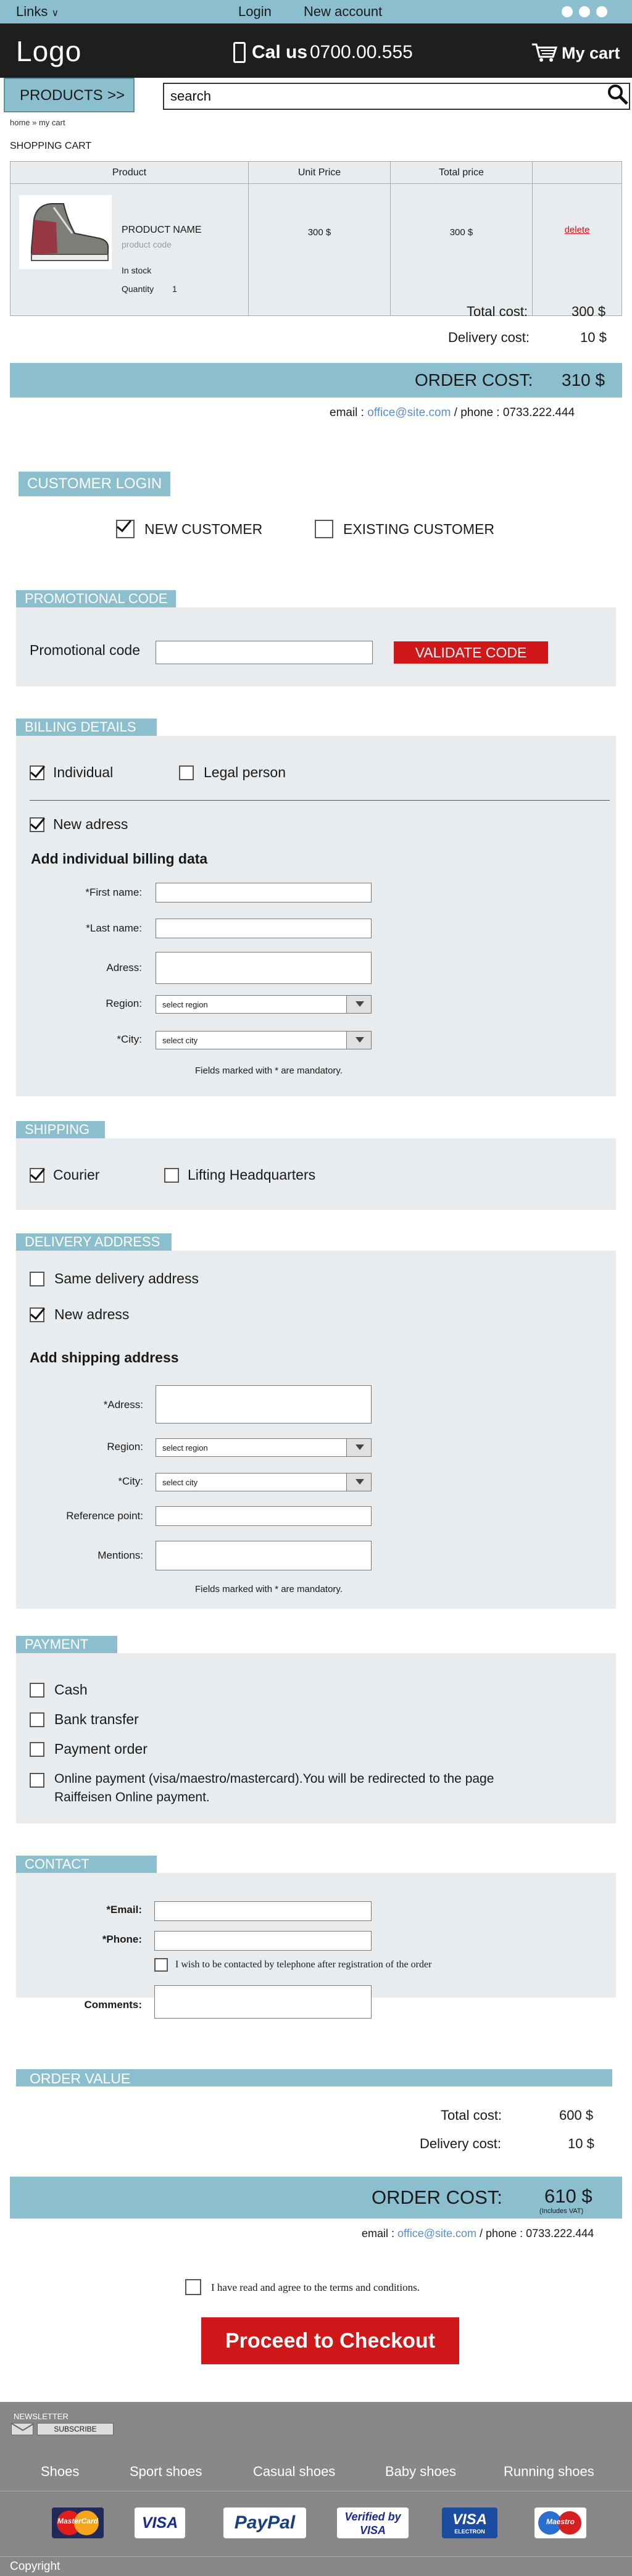 The image size is (632, 2576). I want to click on lifting-checkbox, so click(171, 1176).